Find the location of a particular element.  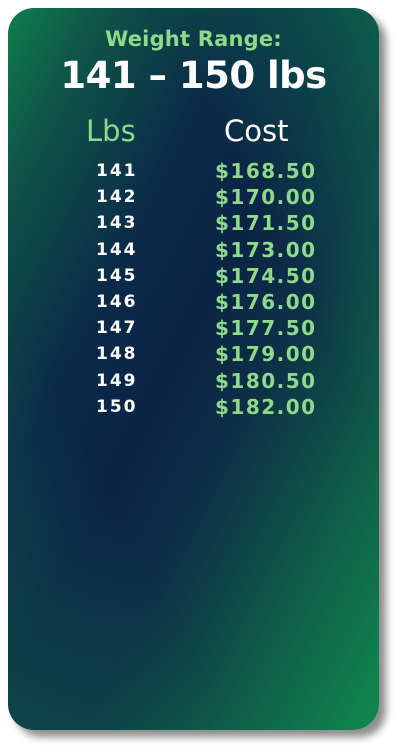

row-cost: $170.00 is located at coordinates (266, 197).